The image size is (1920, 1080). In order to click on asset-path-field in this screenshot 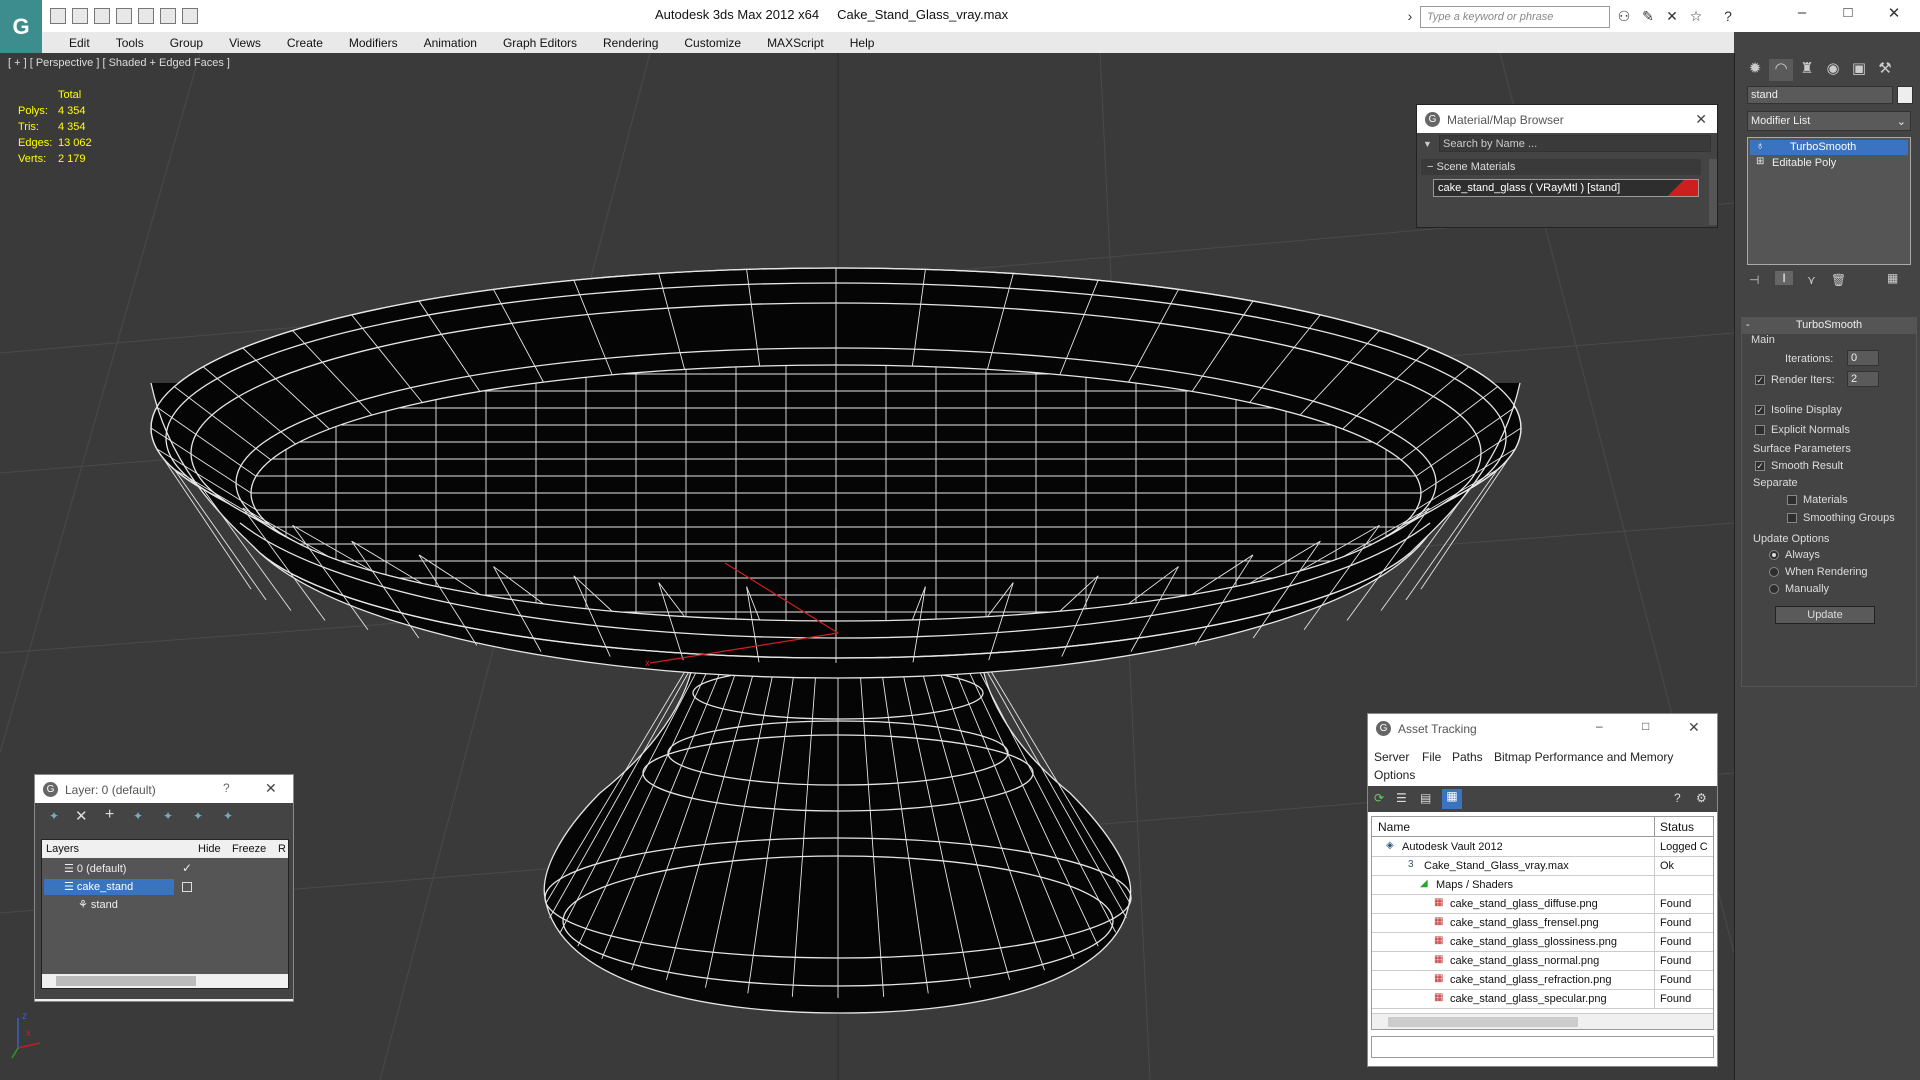, I will do `click(1542, 1047)`.